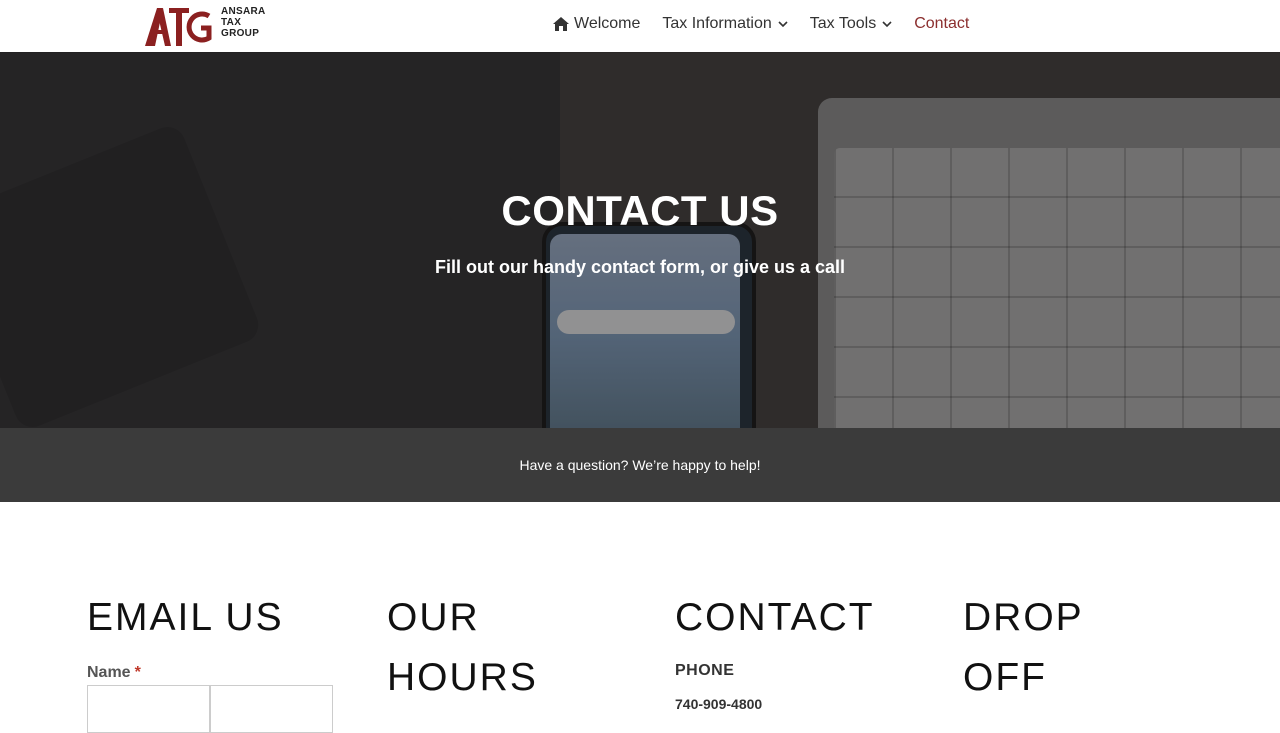 This screenshot has height=733, width=1280. I want to click on email-us-heading: EMAIL US, so click(185, 617).